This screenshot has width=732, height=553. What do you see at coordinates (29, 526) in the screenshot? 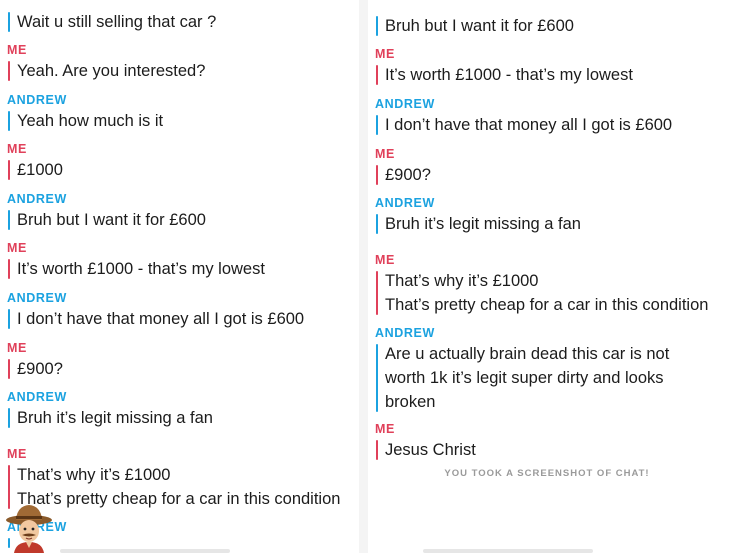
I see `cowboy-avatar-icon` at bounding box center [29, 526].